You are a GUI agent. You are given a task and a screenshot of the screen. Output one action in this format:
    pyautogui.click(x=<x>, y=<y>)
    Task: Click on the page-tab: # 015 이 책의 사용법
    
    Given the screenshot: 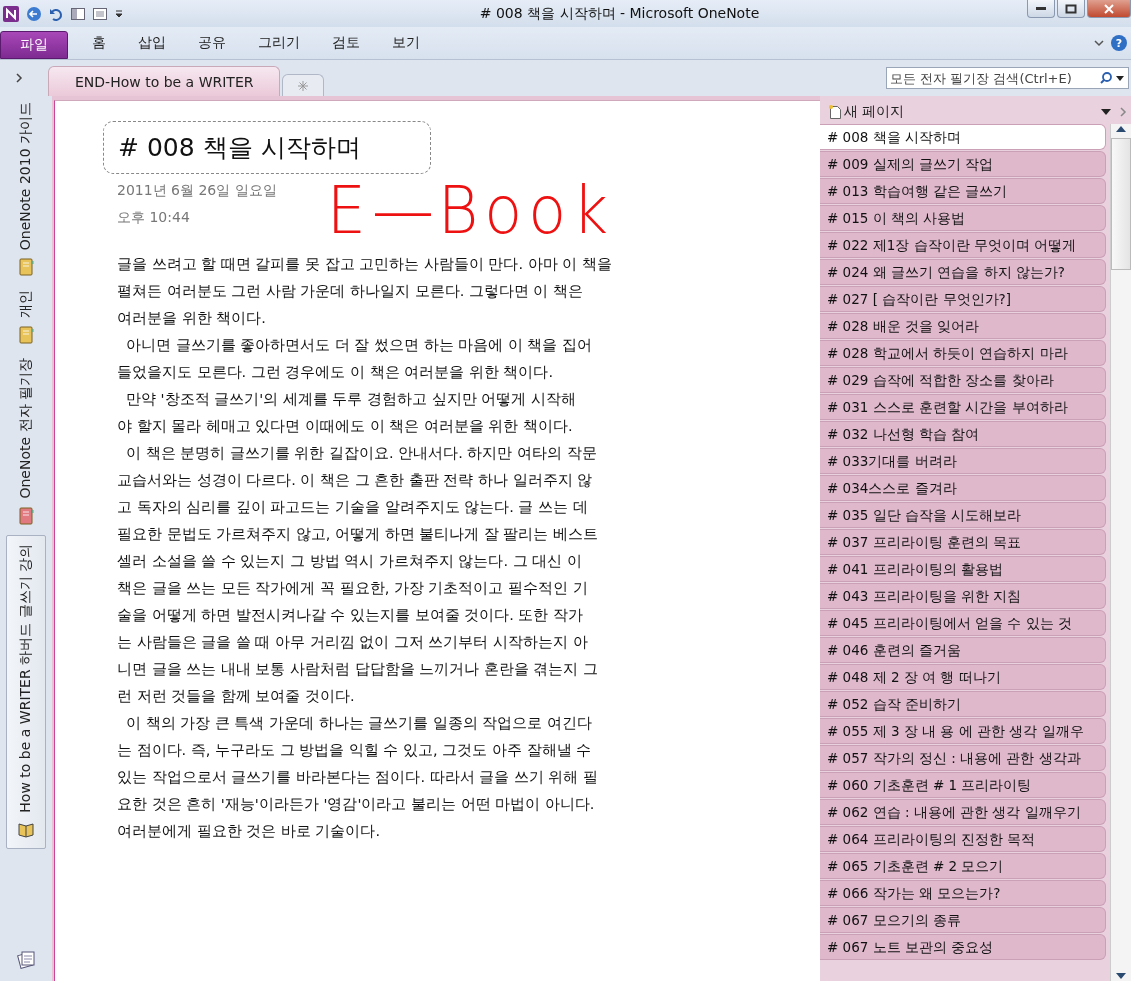 What is the action you would take?
    pyautogui.click(x=963, y=218)
    